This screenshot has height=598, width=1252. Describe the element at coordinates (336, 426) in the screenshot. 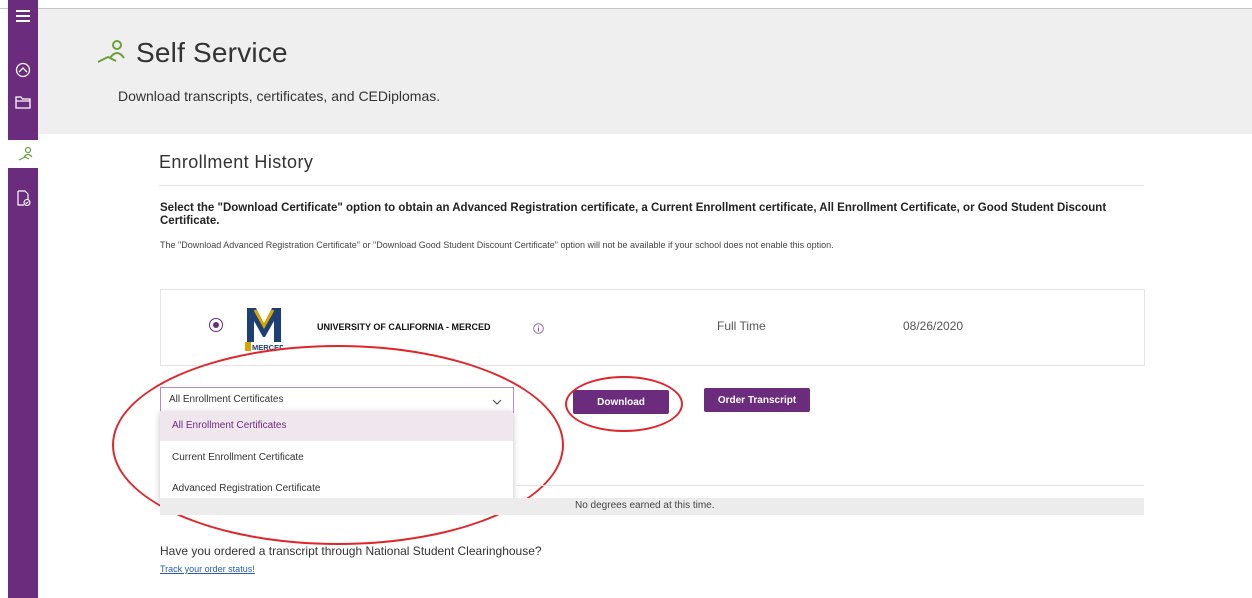

I see `certificate-option: All Enrollment Certificates` at that location.